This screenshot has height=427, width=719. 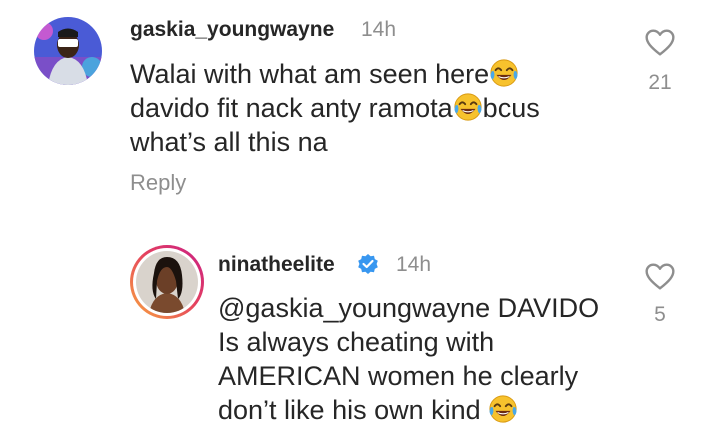 I want to click on comment-line: Is always cheating with, so click(x=356, y=342).